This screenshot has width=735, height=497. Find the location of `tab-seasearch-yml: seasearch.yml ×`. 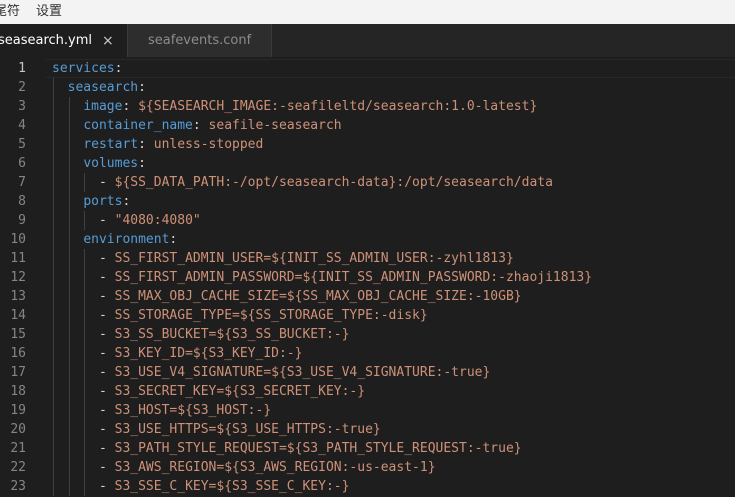

tab-seasearch-yml: seasearch.yml × is located at coordinates (64, 40).